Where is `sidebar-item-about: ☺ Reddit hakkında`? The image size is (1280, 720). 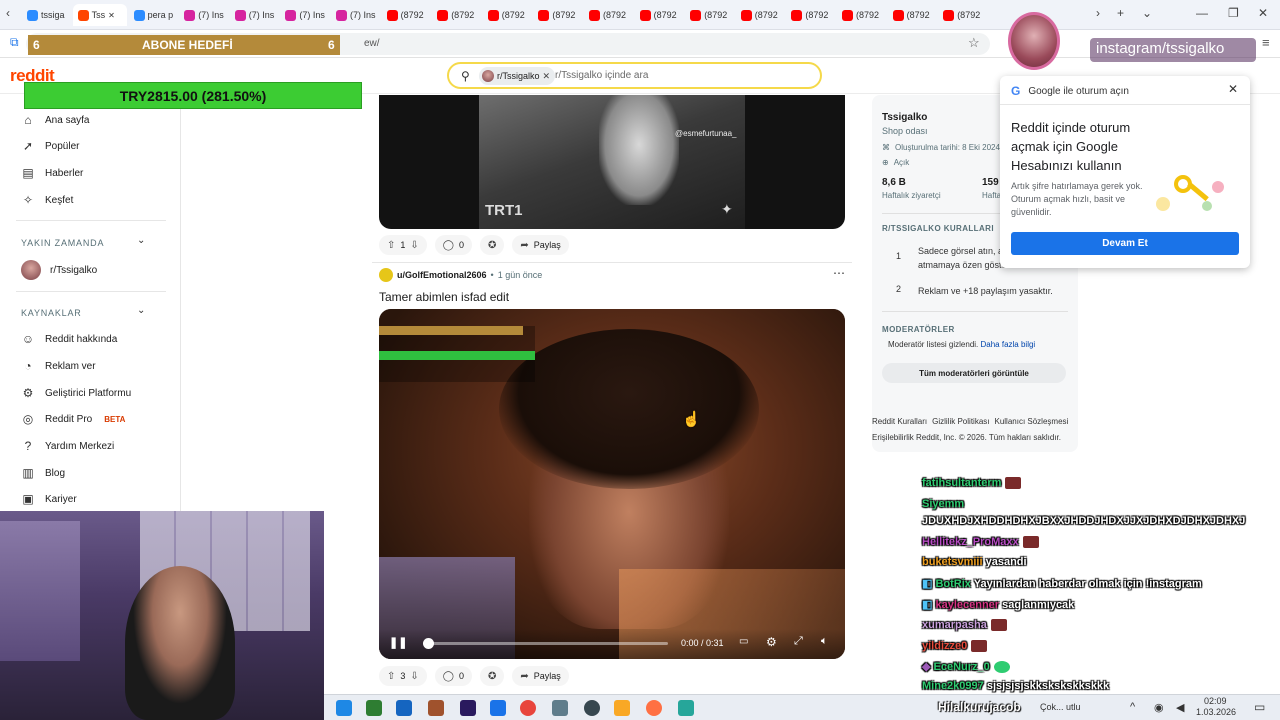 sidebar-item-about: ☺ Reddit hakkında is located at coordinates (68, 339).